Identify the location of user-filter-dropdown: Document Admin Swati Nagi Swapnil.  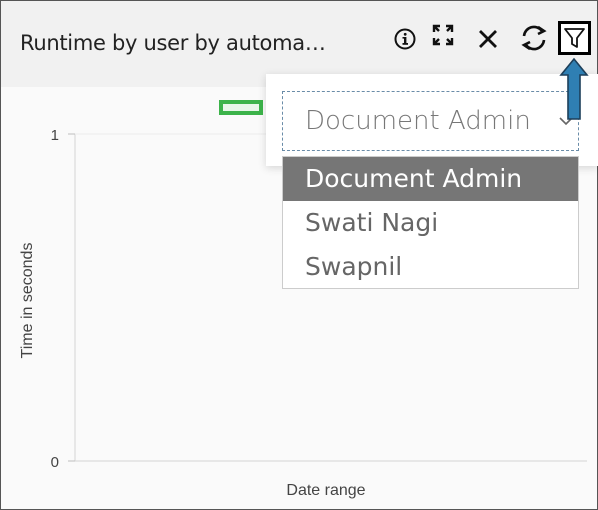
(430, 222).